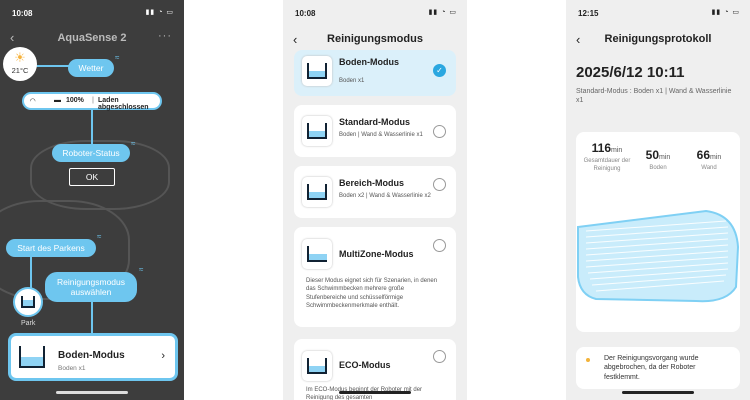  Describe the element at coordinates (607, 165) in the screenshot. I see `stat-label: Gesamtdauer der Reinigung` at that location.